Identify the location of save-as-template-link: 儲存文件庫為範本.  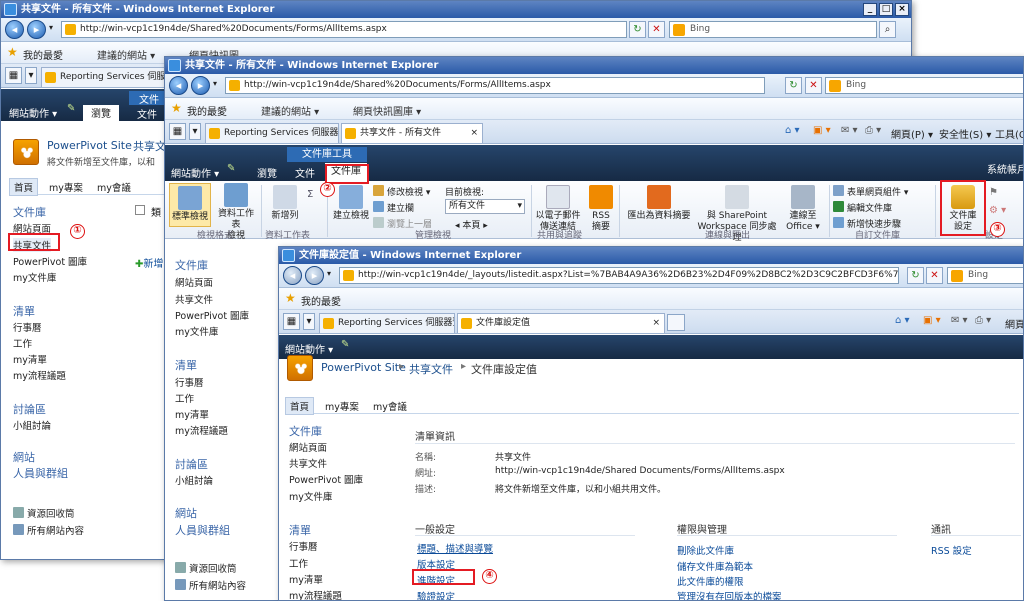
(715, 566).